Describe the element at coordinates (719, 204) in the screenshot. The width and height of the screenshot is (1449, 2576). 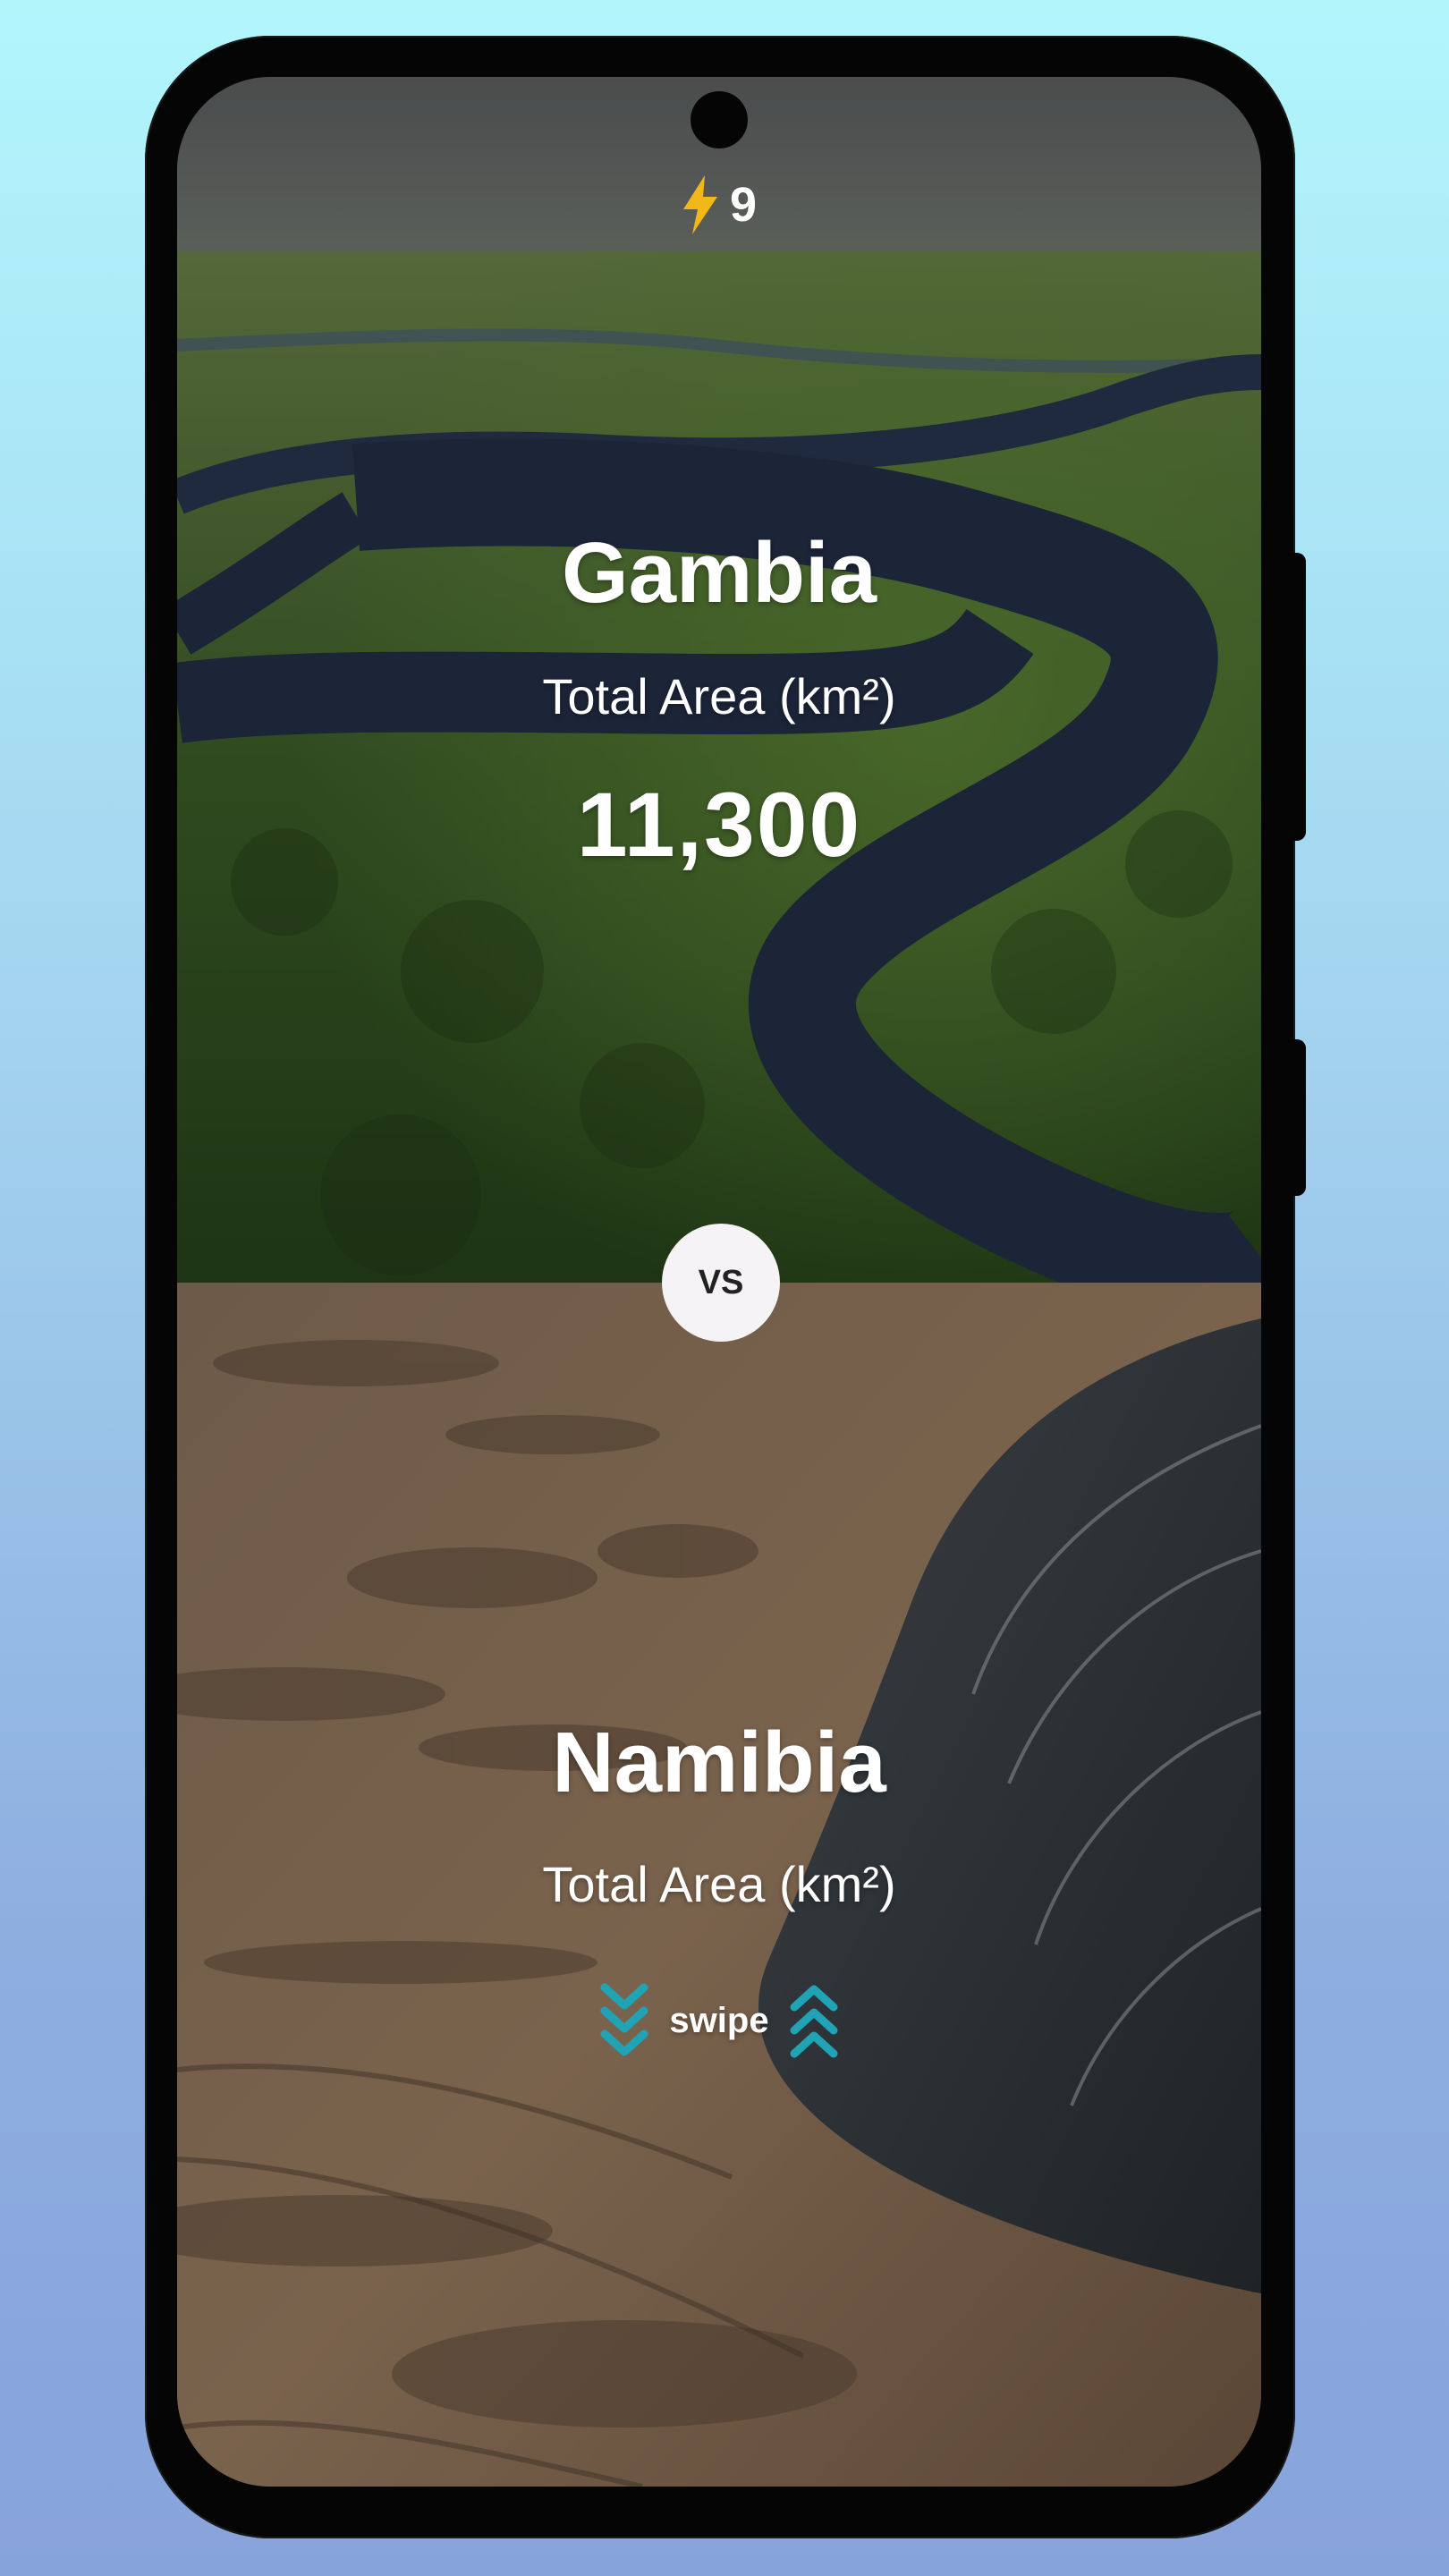
I see `streak-counter: 9` at that location.